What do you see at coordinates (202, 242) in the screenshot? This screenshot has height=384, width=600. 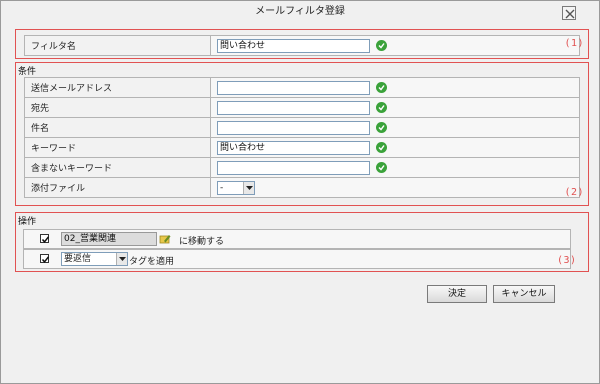 I see `move-action-text: に移動する` at bounding box center [202, 242].